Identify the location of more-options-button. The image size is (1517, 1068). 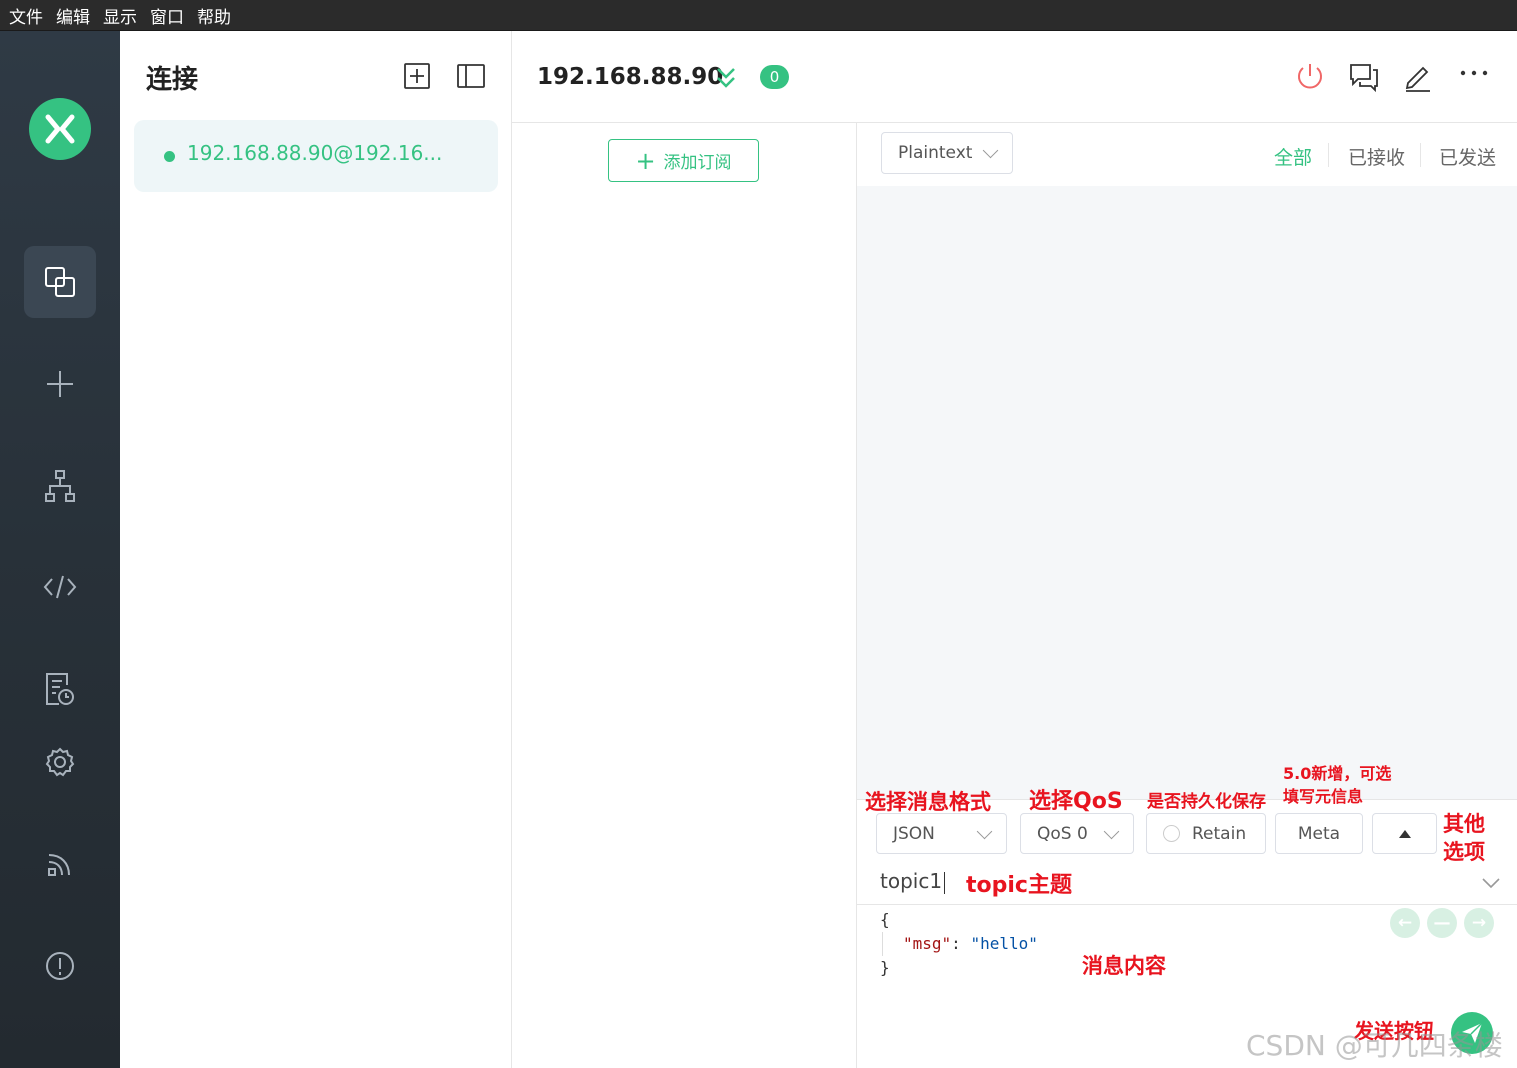
(1404, 833).